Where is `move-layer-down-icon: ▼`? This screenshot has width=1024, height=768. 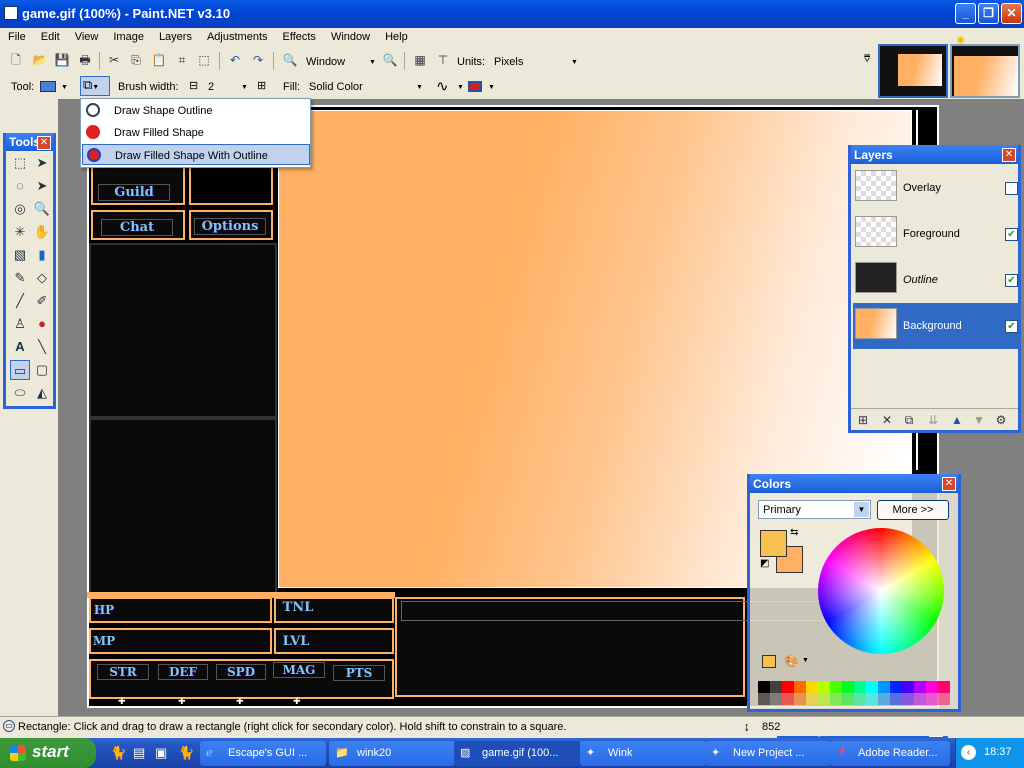 move-layer-down-icon: ▼ is located at coordinates (979, 420).